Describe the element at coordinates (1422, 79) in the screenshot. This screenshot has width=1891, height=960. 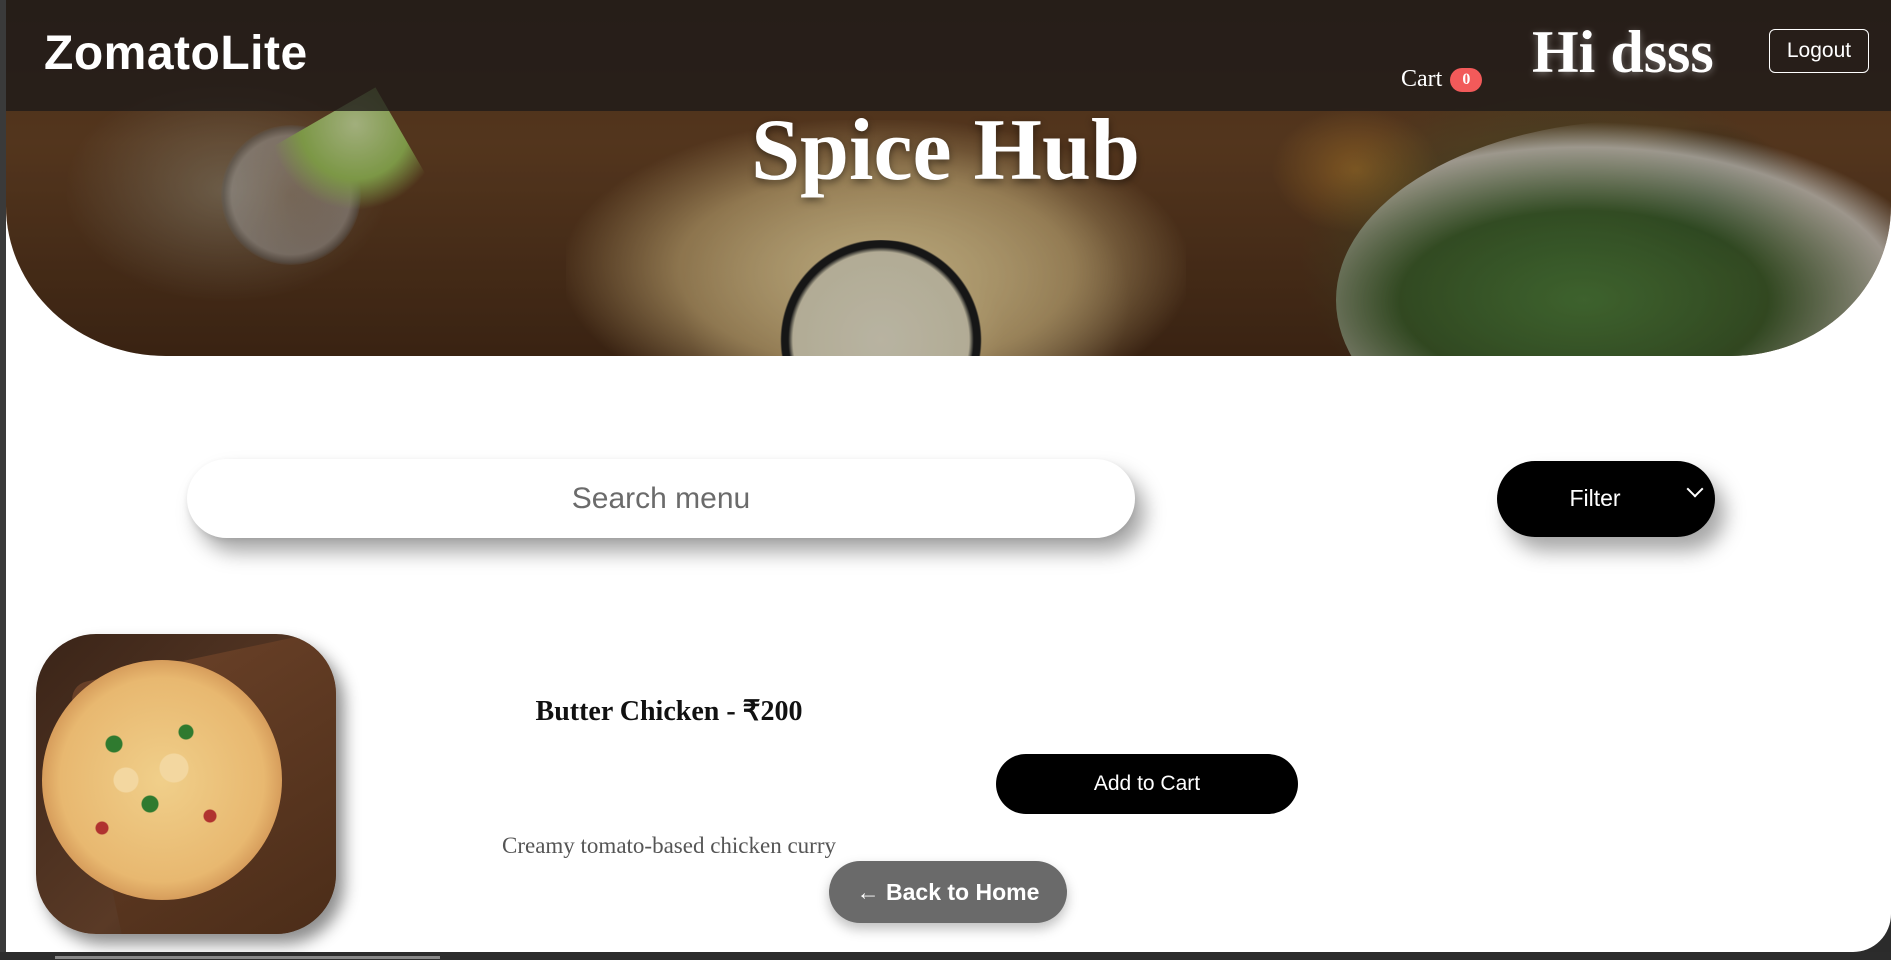
I see `cart-label: Cart` at that location.